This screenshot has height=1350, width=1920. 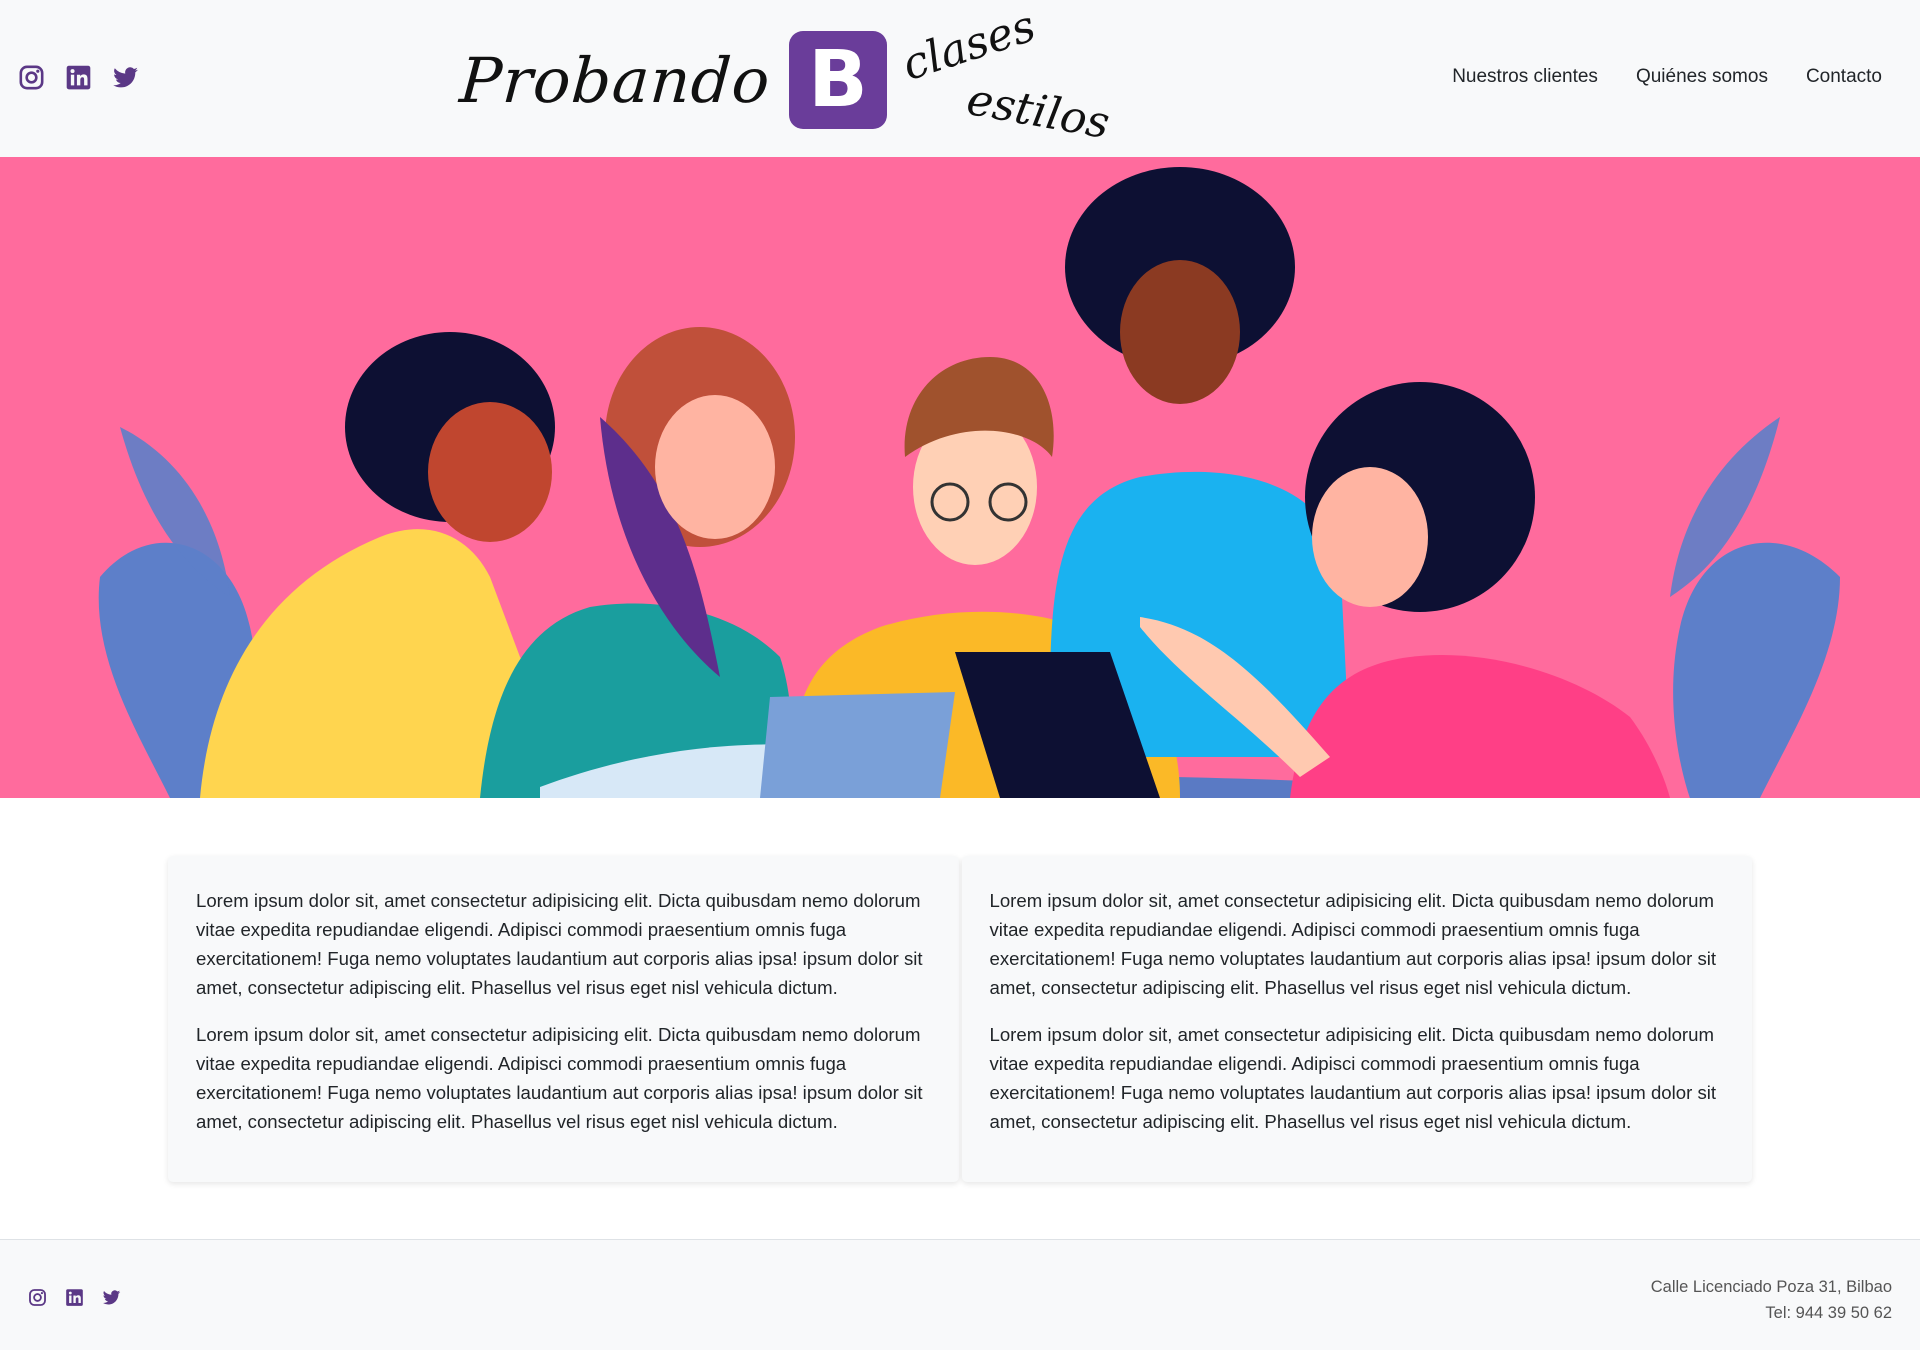 I want to click on header-social-links, so click(x=78, y=77).